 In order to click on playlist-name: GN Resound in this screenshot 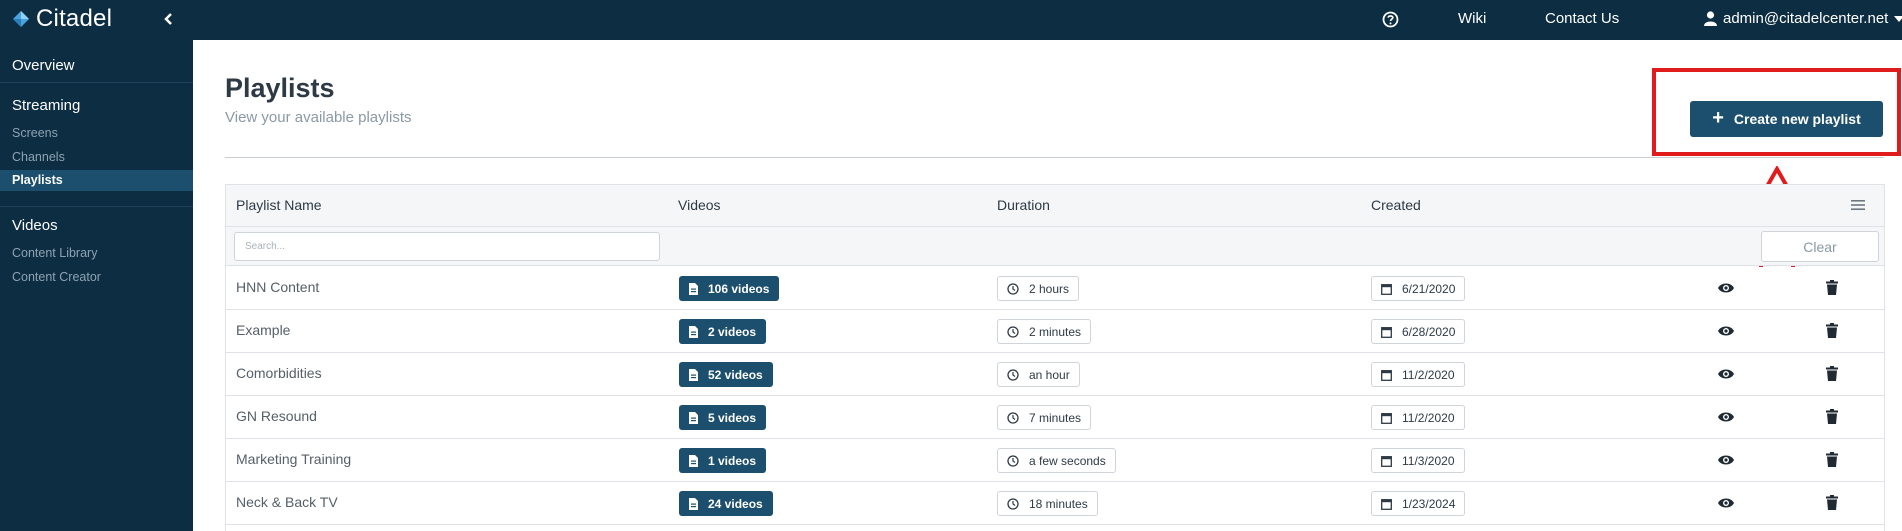, I will do `click(276, 416)`.